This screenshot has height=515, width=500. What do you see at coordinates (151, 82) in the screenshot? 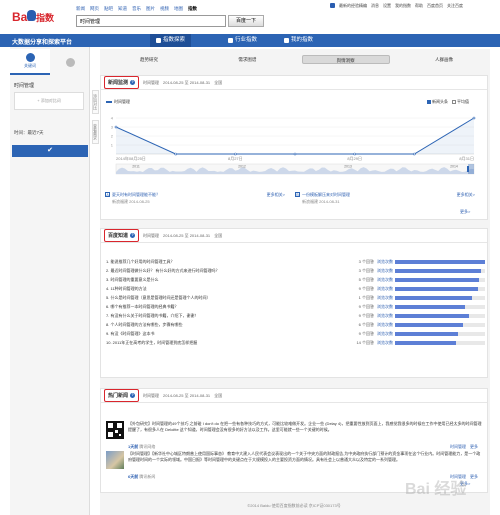
I see `panel-keyword: 时间管理` at bounding box center [151, 82].